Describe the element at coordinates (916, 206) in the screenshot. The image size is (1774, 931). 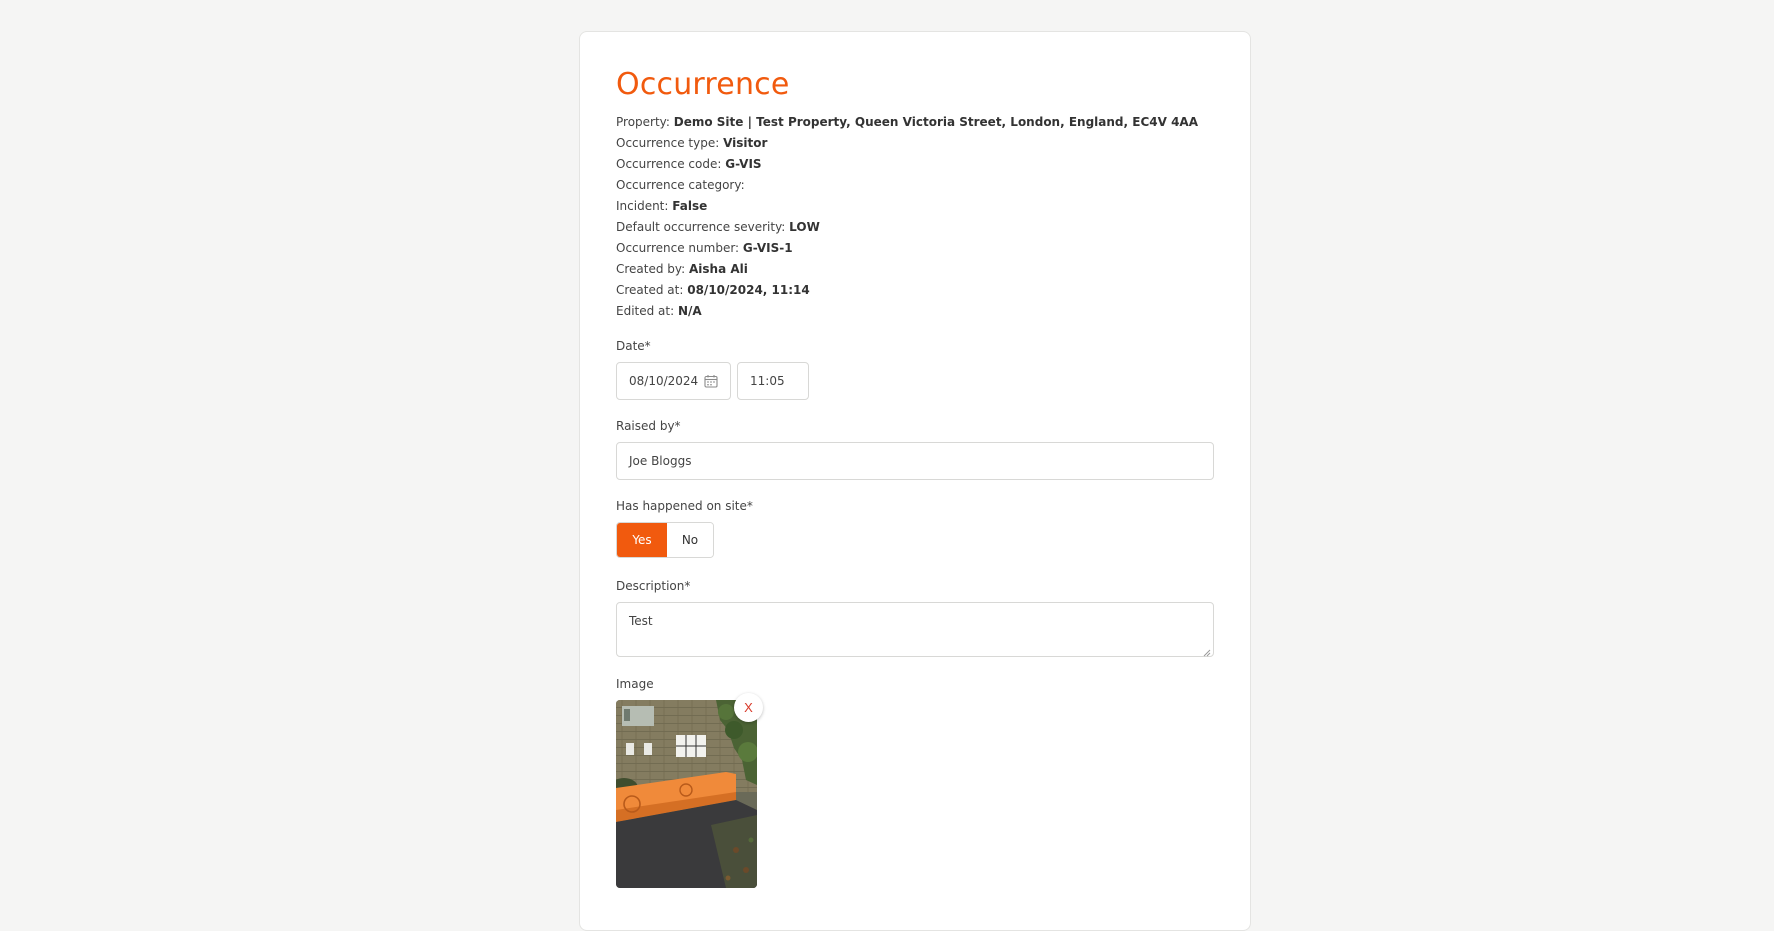
I see `meta-incident: Incident: False` at that location.